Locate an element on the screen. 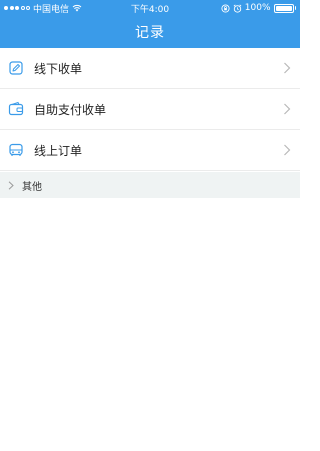 The image size is (320, 451). list-item-online-orders: 线上订单 is located at coordinates (150, 150).